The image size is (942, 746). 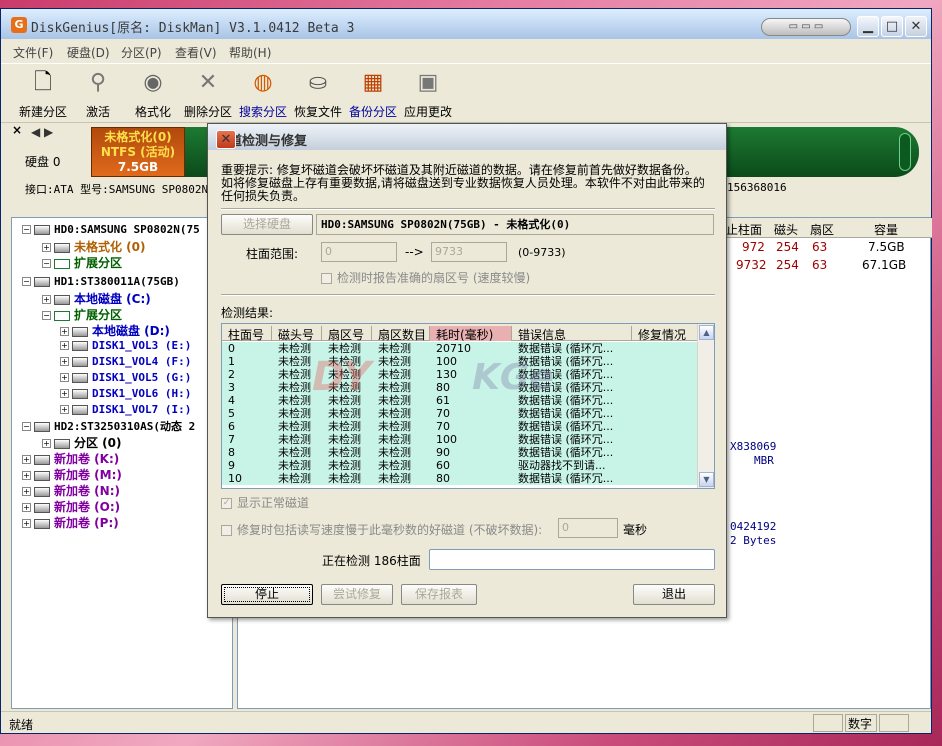 What do you see at coordinates (706, 479) in the screenshot?
I see `scroll-down-icon: ▼` at bounding box center [706, 479].